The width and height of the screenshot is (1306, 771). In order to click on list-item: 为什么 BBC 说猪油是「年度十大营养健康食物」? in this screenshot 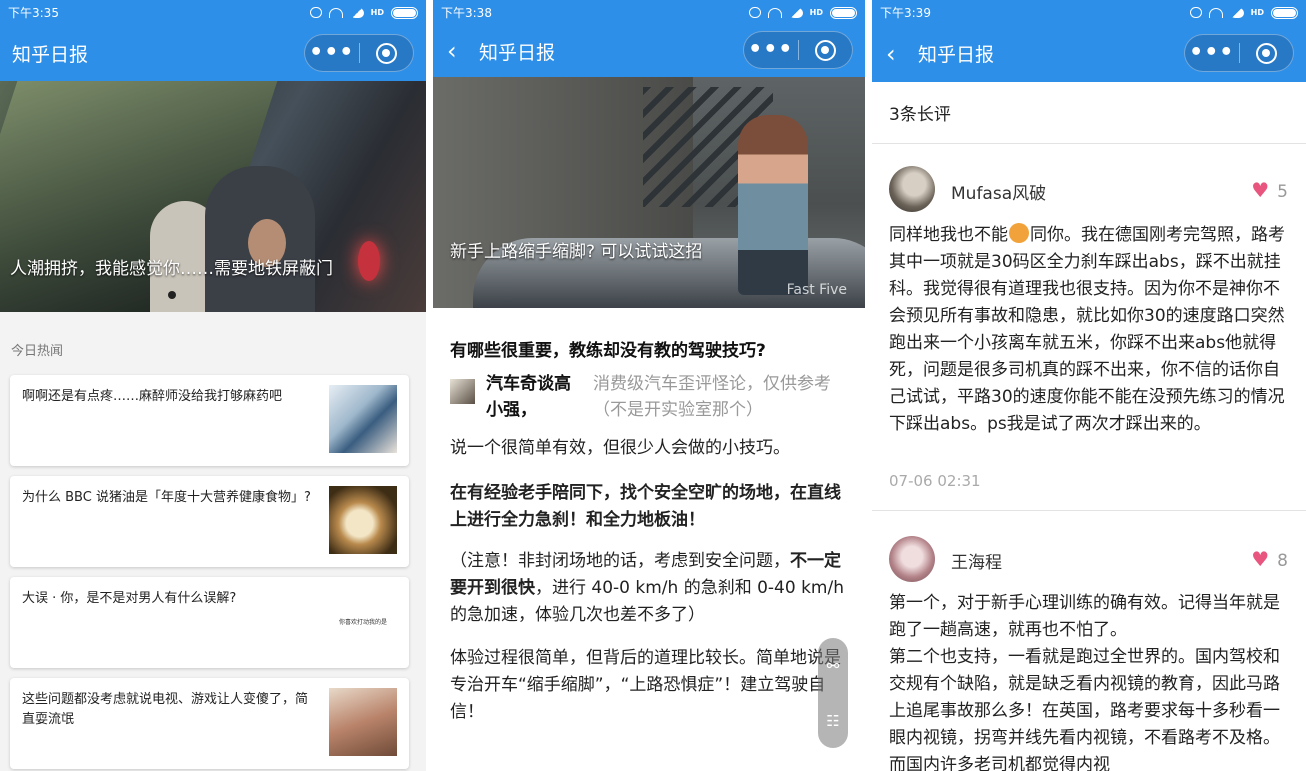, I will do `click(209, 521)`.